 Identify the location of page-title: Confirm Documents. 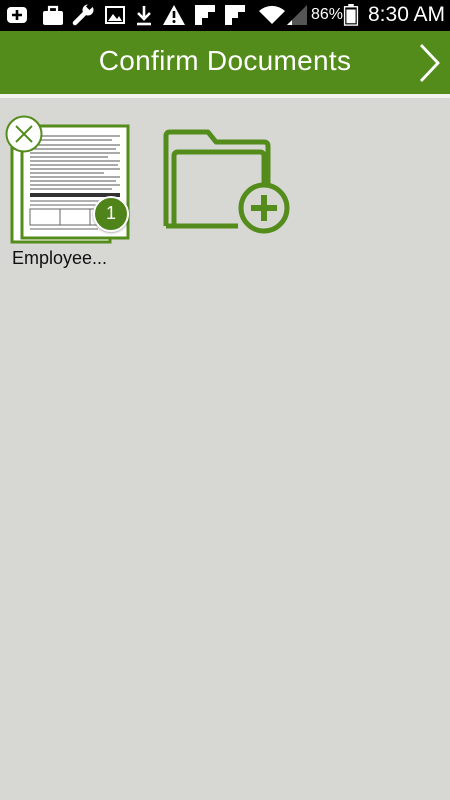
(225, 60).